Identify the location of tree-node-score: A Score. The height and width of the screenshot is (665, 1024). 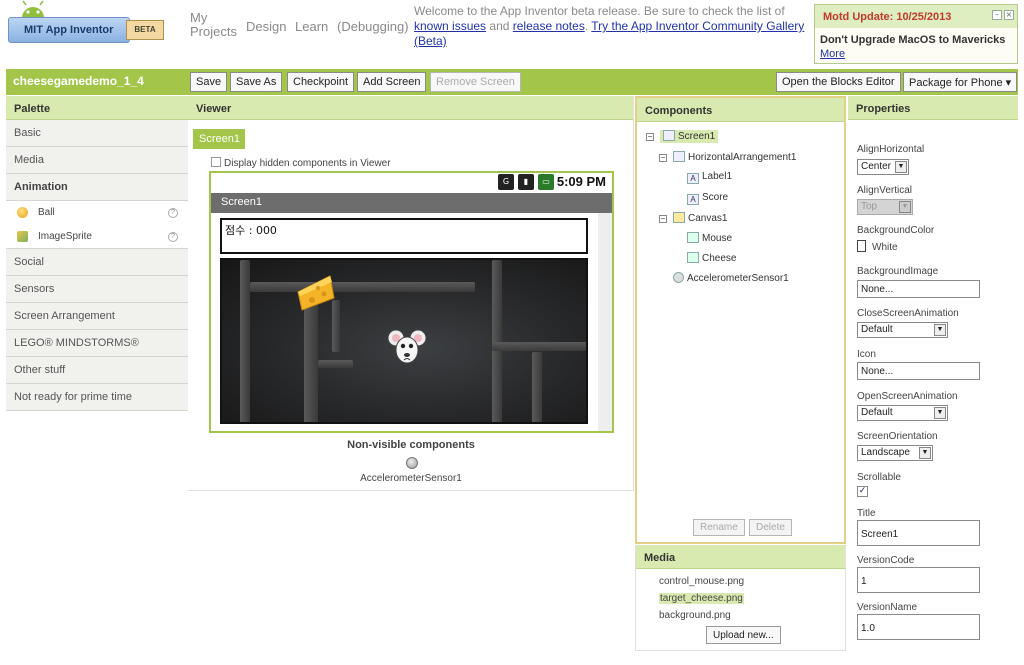
(707, 198).